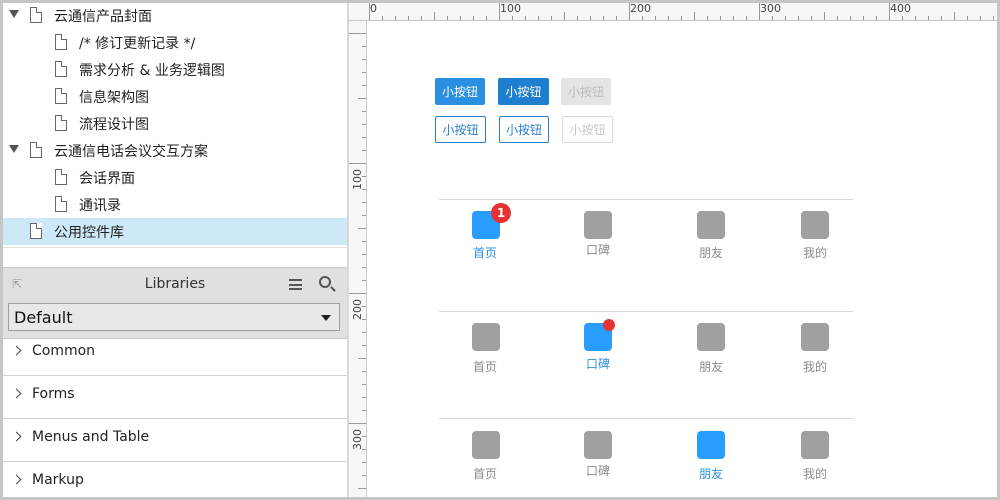 This screenshot has width=1000, height=500. I want to click on ruler-label: 400, so click(900, 9).